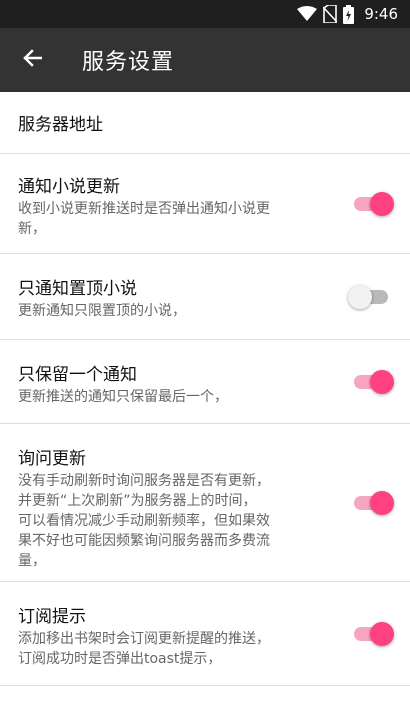 The width and height of the screenshot is (410, 728). What do you see at coordinates (52, 617) in the screenshot?
I see `setting-title: 订阅提示` at bounding box center [52, 617].